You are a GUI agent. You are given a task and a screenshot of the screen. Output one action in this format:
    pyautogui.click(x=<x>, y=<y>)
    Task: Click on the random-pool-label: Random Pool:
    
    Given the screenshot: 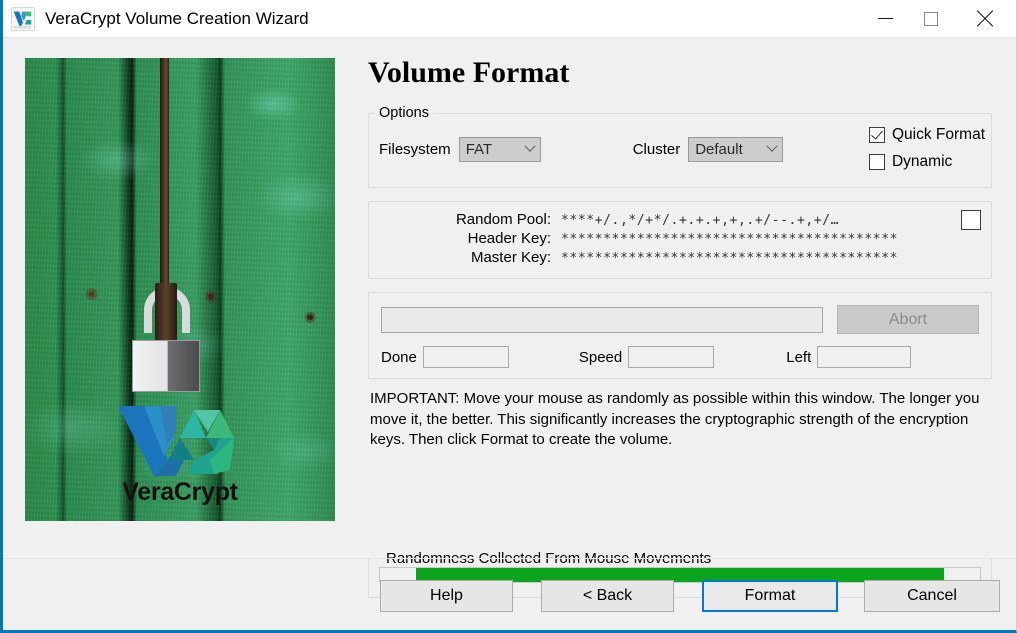 What is the action you would take?
    pyautogui.click(x=503, y=219)
    